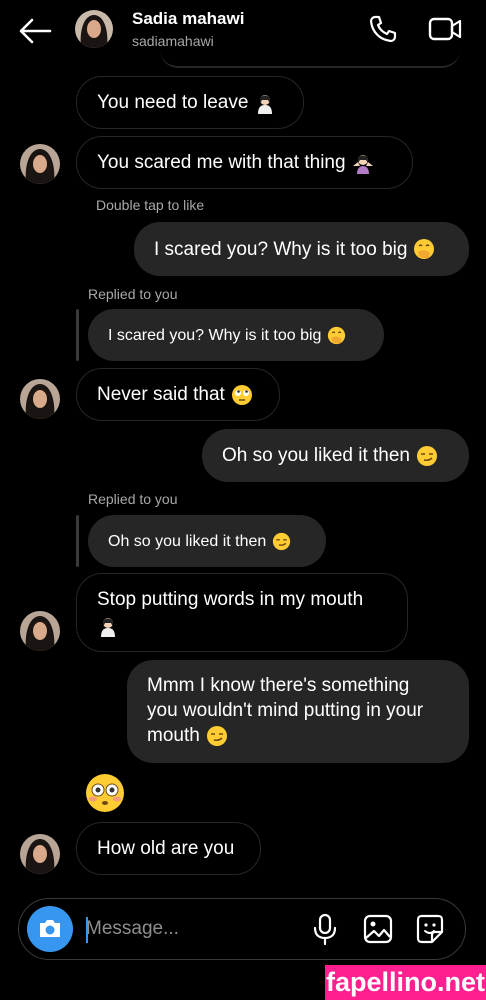 Image resolution: width=486 pixels, height=1000 pixels. Describe the element at coordinates (35, 31) in the screenshot. I see `back-arrow-icon` at that location.